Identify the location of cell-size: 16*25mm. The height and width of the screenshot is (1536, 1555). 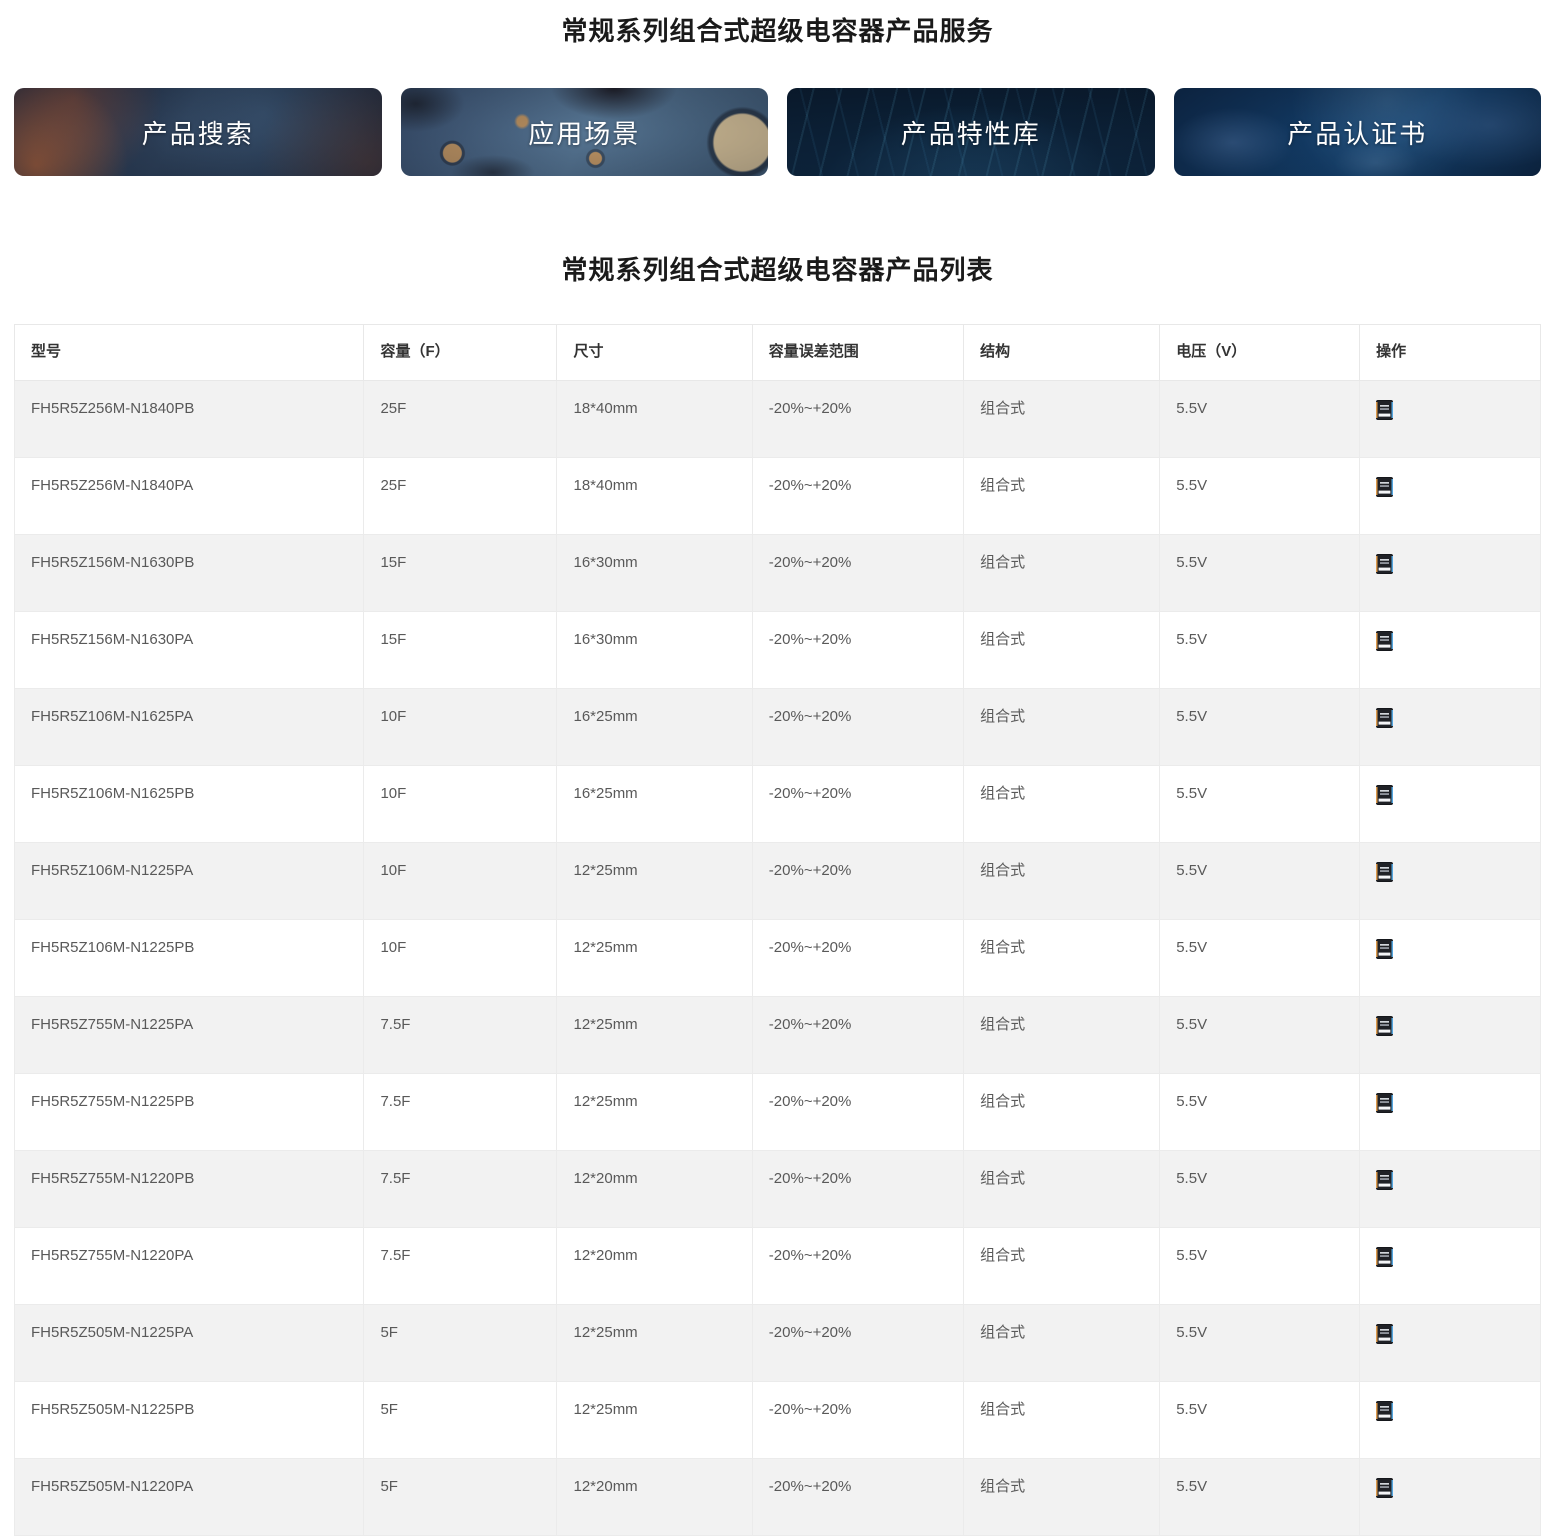
(654, 804).